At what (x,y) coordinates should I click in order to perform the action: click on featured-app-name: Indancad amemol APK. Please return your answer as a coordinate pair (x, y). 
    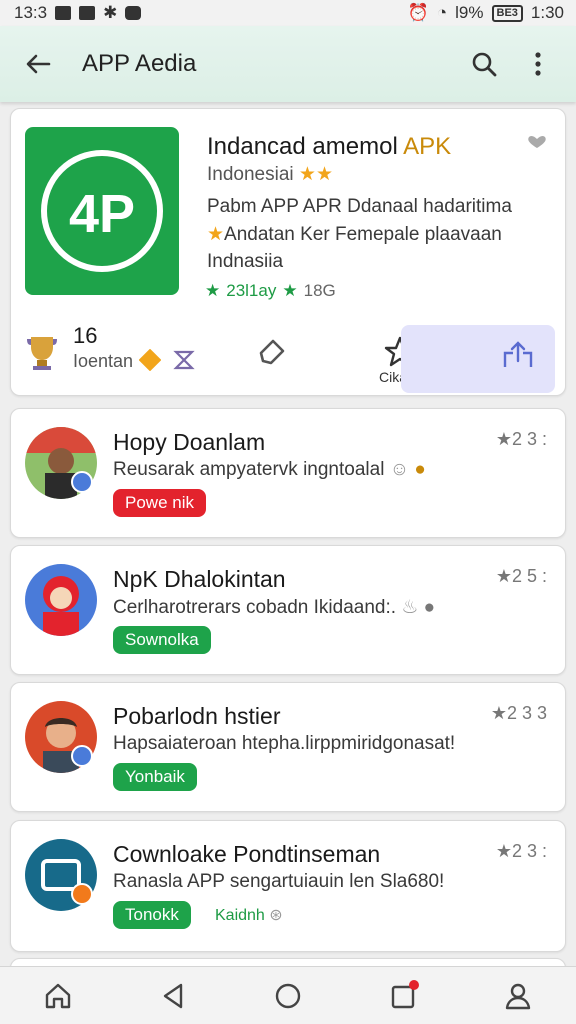
    Looking at the image, I should click on (329, 146).